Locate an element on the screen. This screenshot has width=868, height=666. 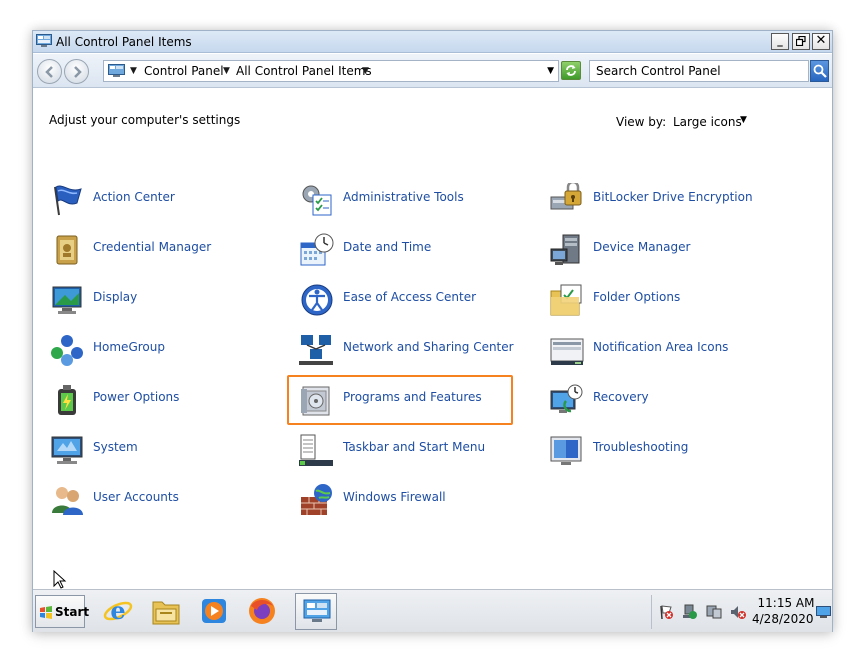
start-label: Start is located at coordinates (72, 612).